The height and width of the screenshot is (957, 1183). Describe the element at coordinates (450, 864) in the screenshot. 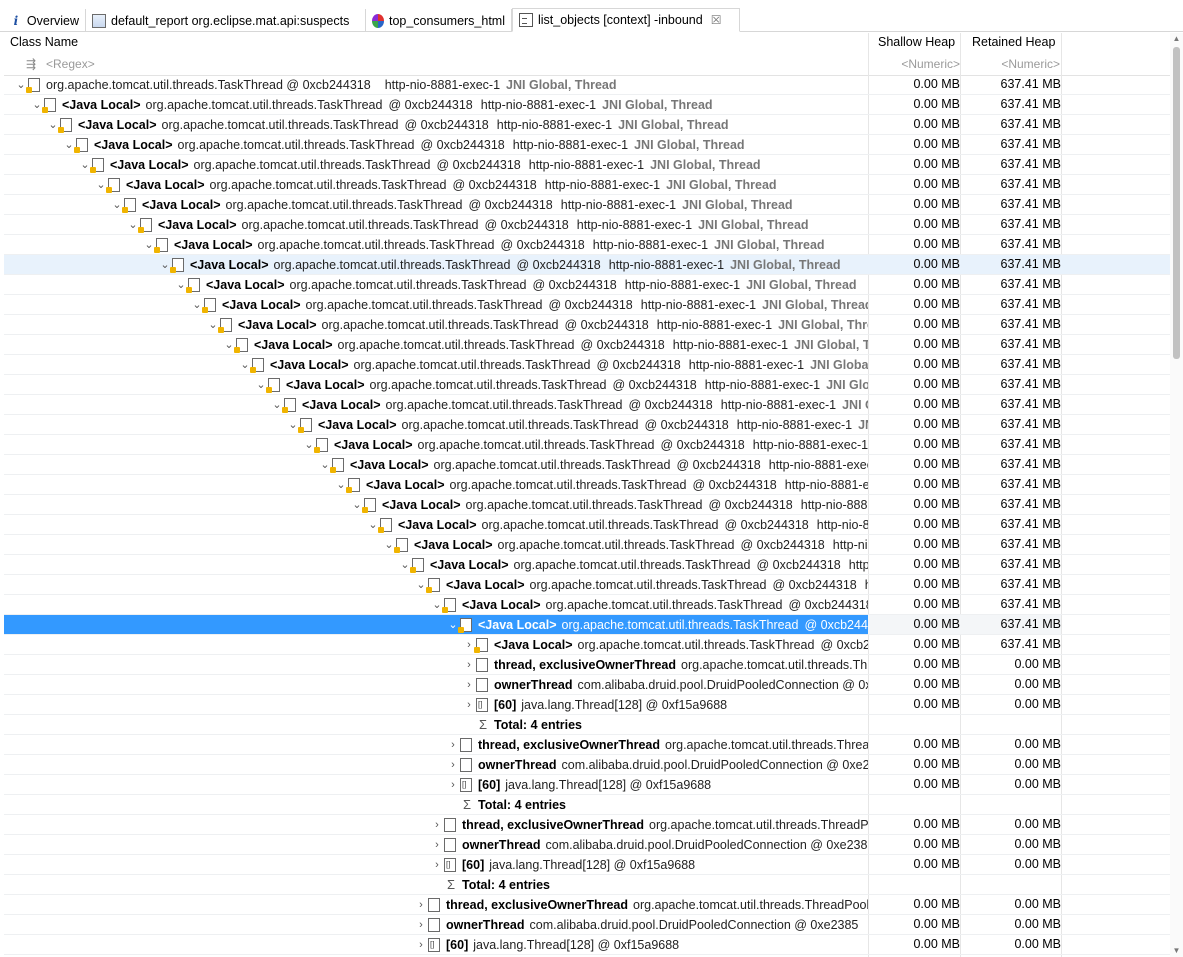

I see `array-icon` at that location.